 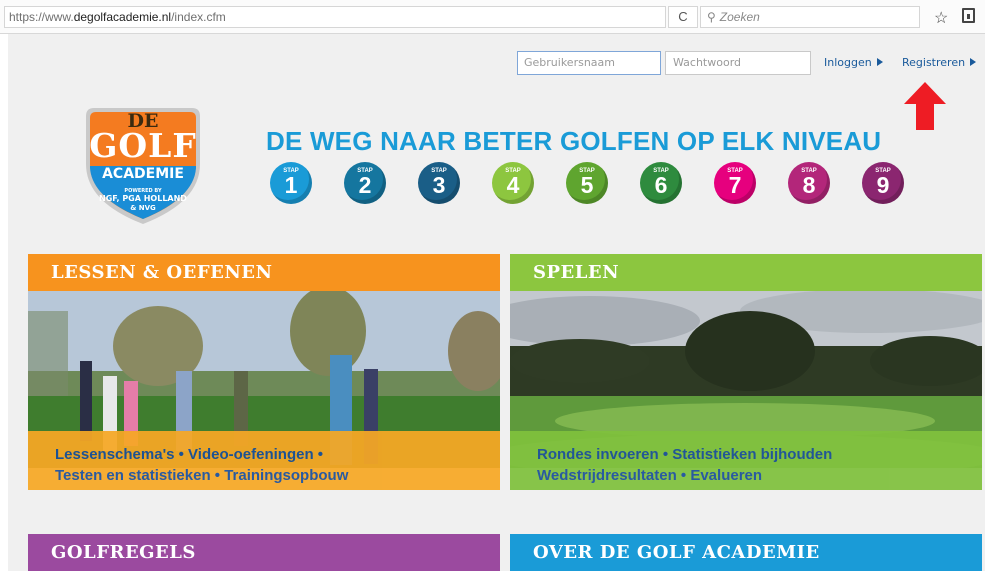 What do you see at coordinates (143, 208) in the screenshot?
I see `logo-text-nvg: & NVG` at bounding box center [143, 208].